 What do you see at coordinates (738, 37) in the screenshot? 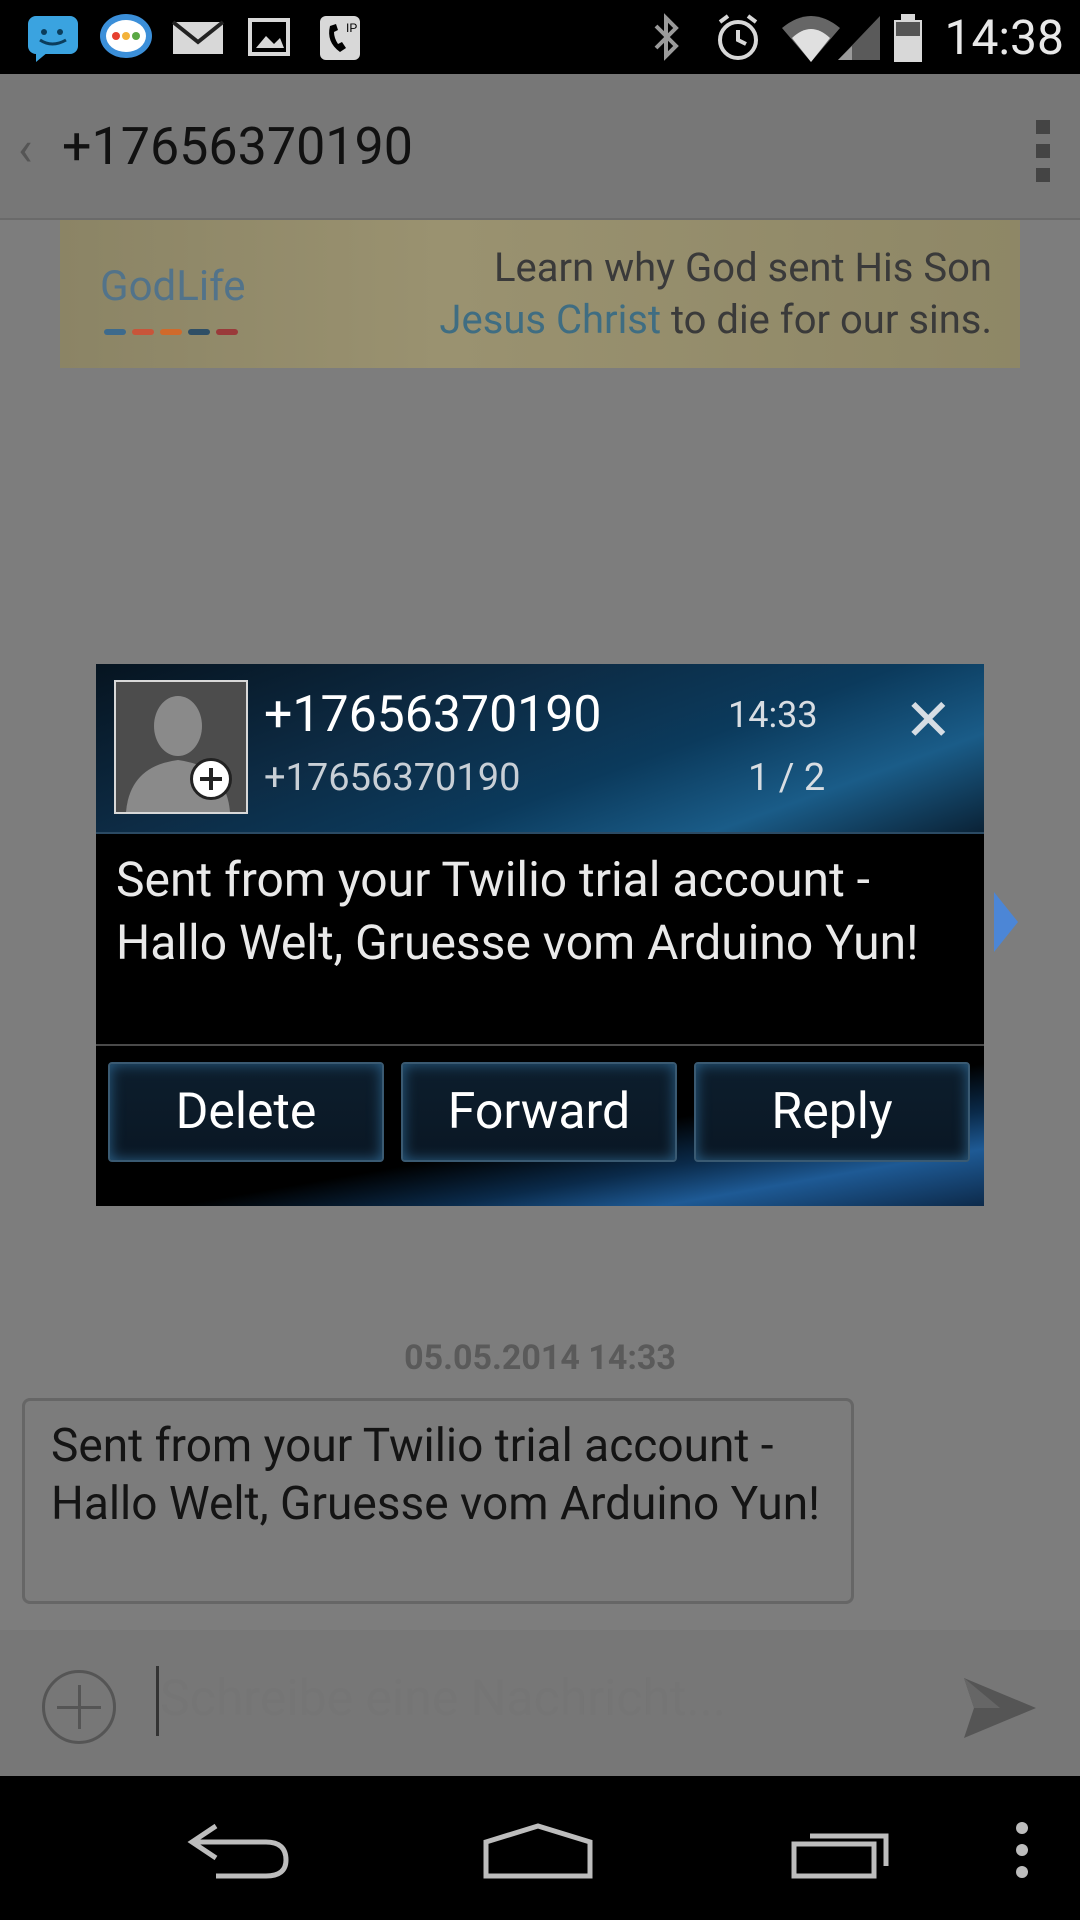
I see `alarm-icon` at bounding box center [738, 37].